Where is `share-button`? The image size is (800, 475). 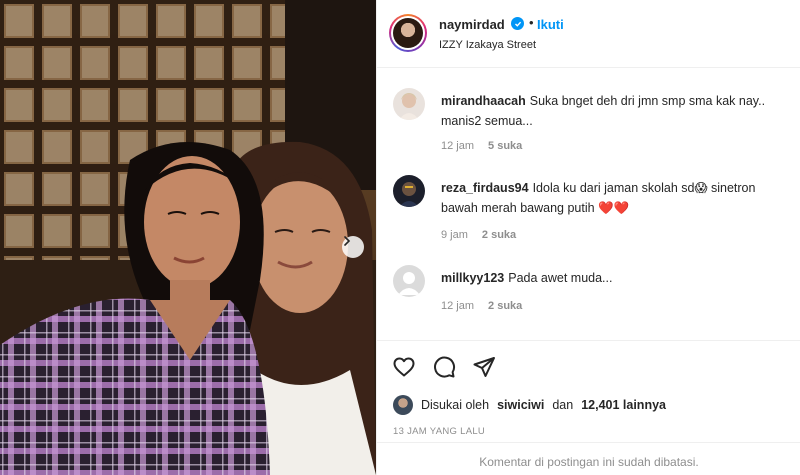 share-button is located at coordinates (484, 367).